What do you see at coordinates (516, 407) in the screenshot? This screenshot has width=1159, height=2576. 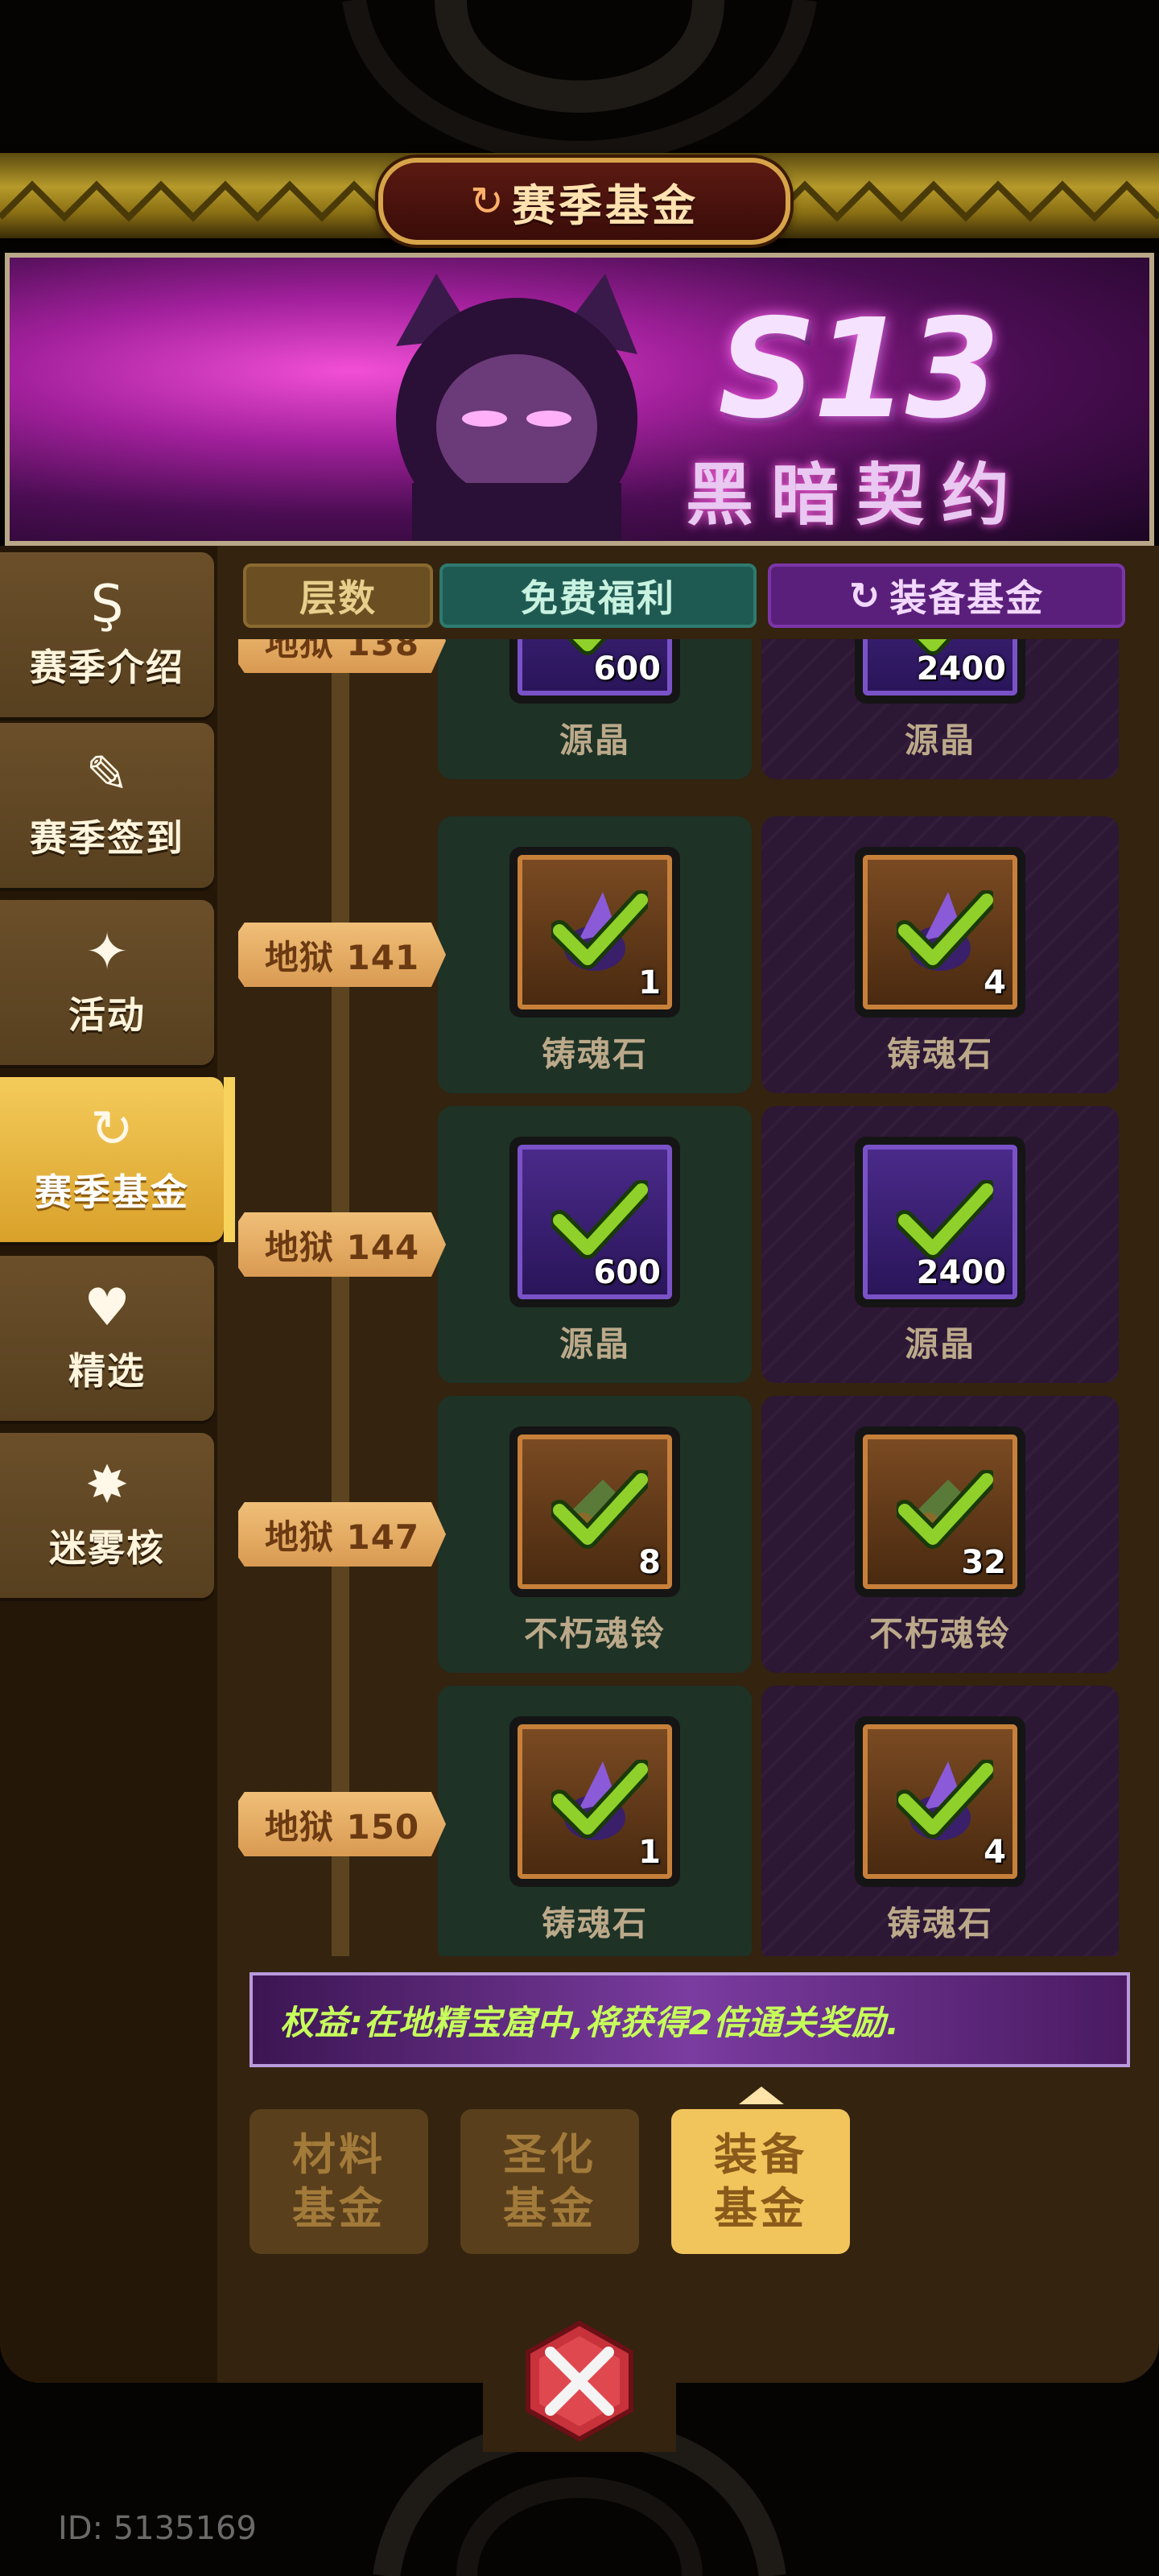 I see `hooded-character-image` at bounding box center [516, 407].